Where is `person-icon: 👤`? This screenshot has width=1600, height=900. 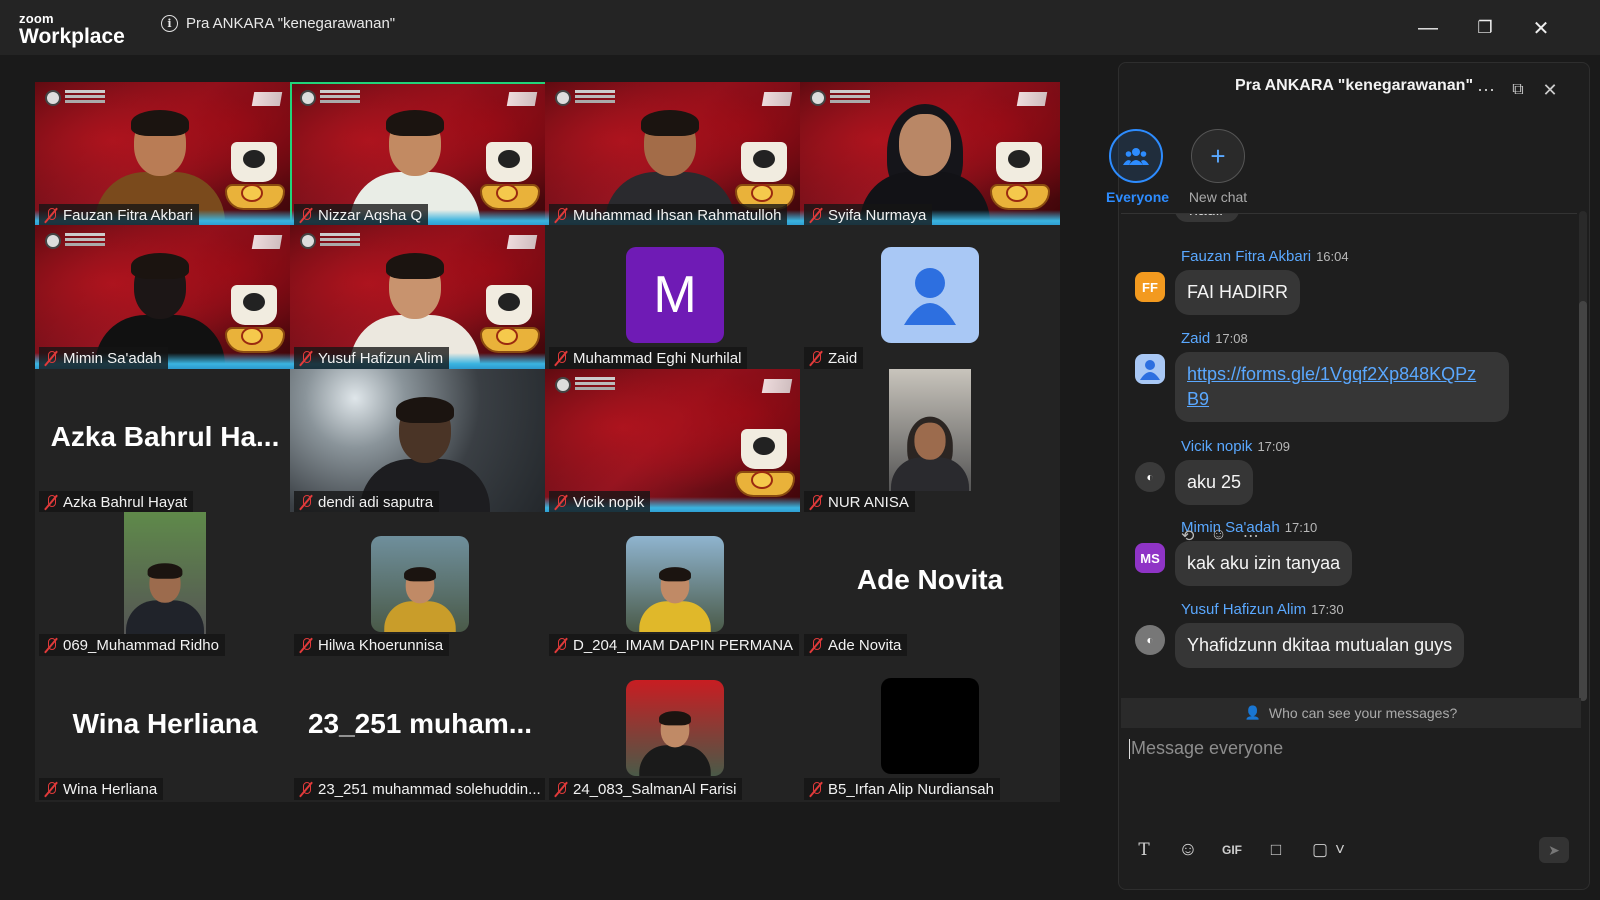
person-icon: 👤 is located at coordinates (1252, 712).